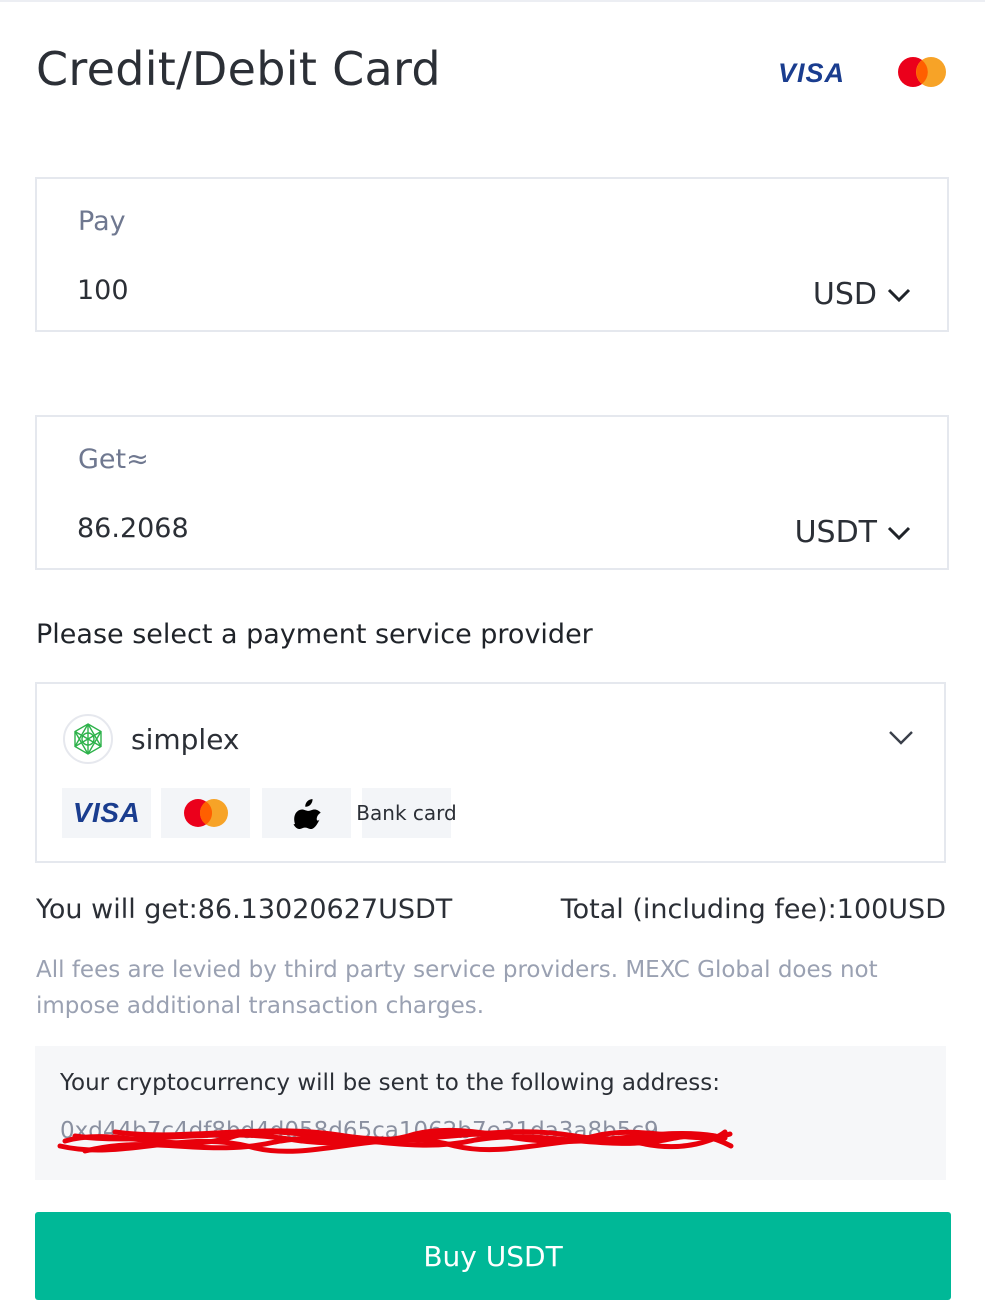  I want to click on simplex-logo-icon, so click(88, 739).